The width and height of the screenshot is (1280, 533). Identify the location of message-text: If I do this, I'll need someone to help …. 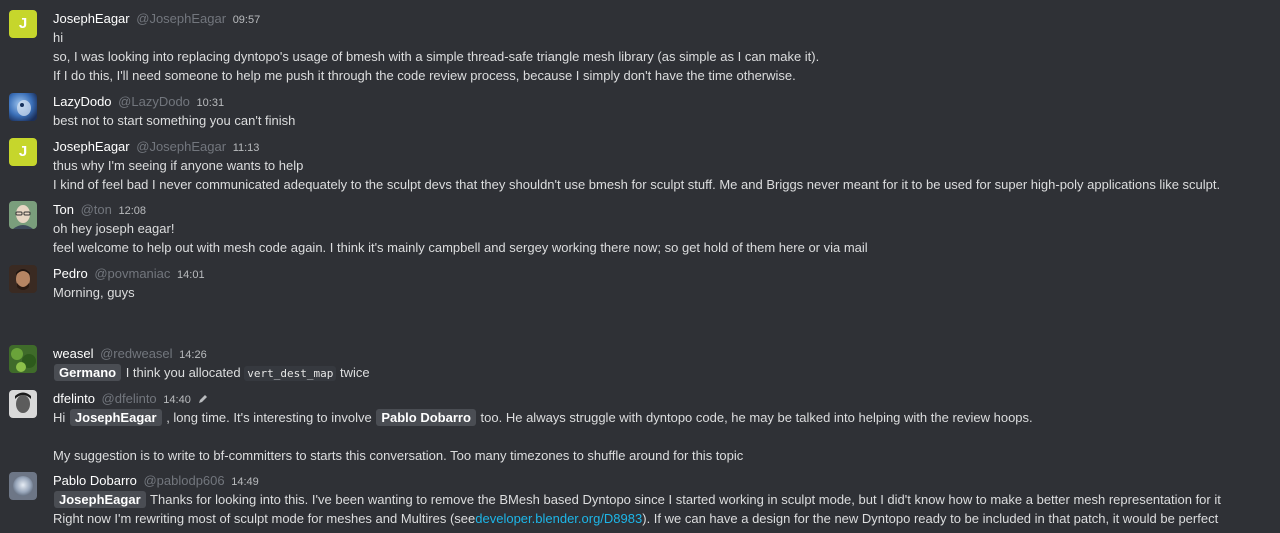
(424, 75).